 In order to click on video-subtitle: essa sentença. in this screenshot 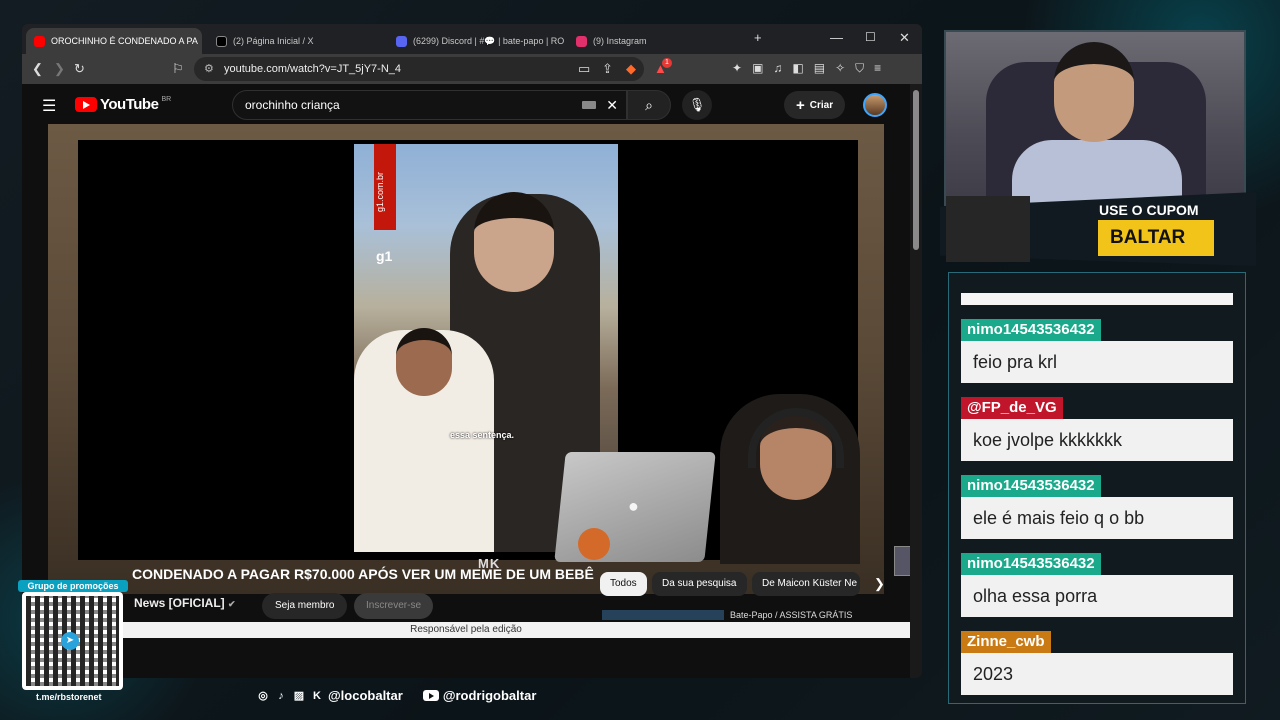, I will do `click(482, 435)`.